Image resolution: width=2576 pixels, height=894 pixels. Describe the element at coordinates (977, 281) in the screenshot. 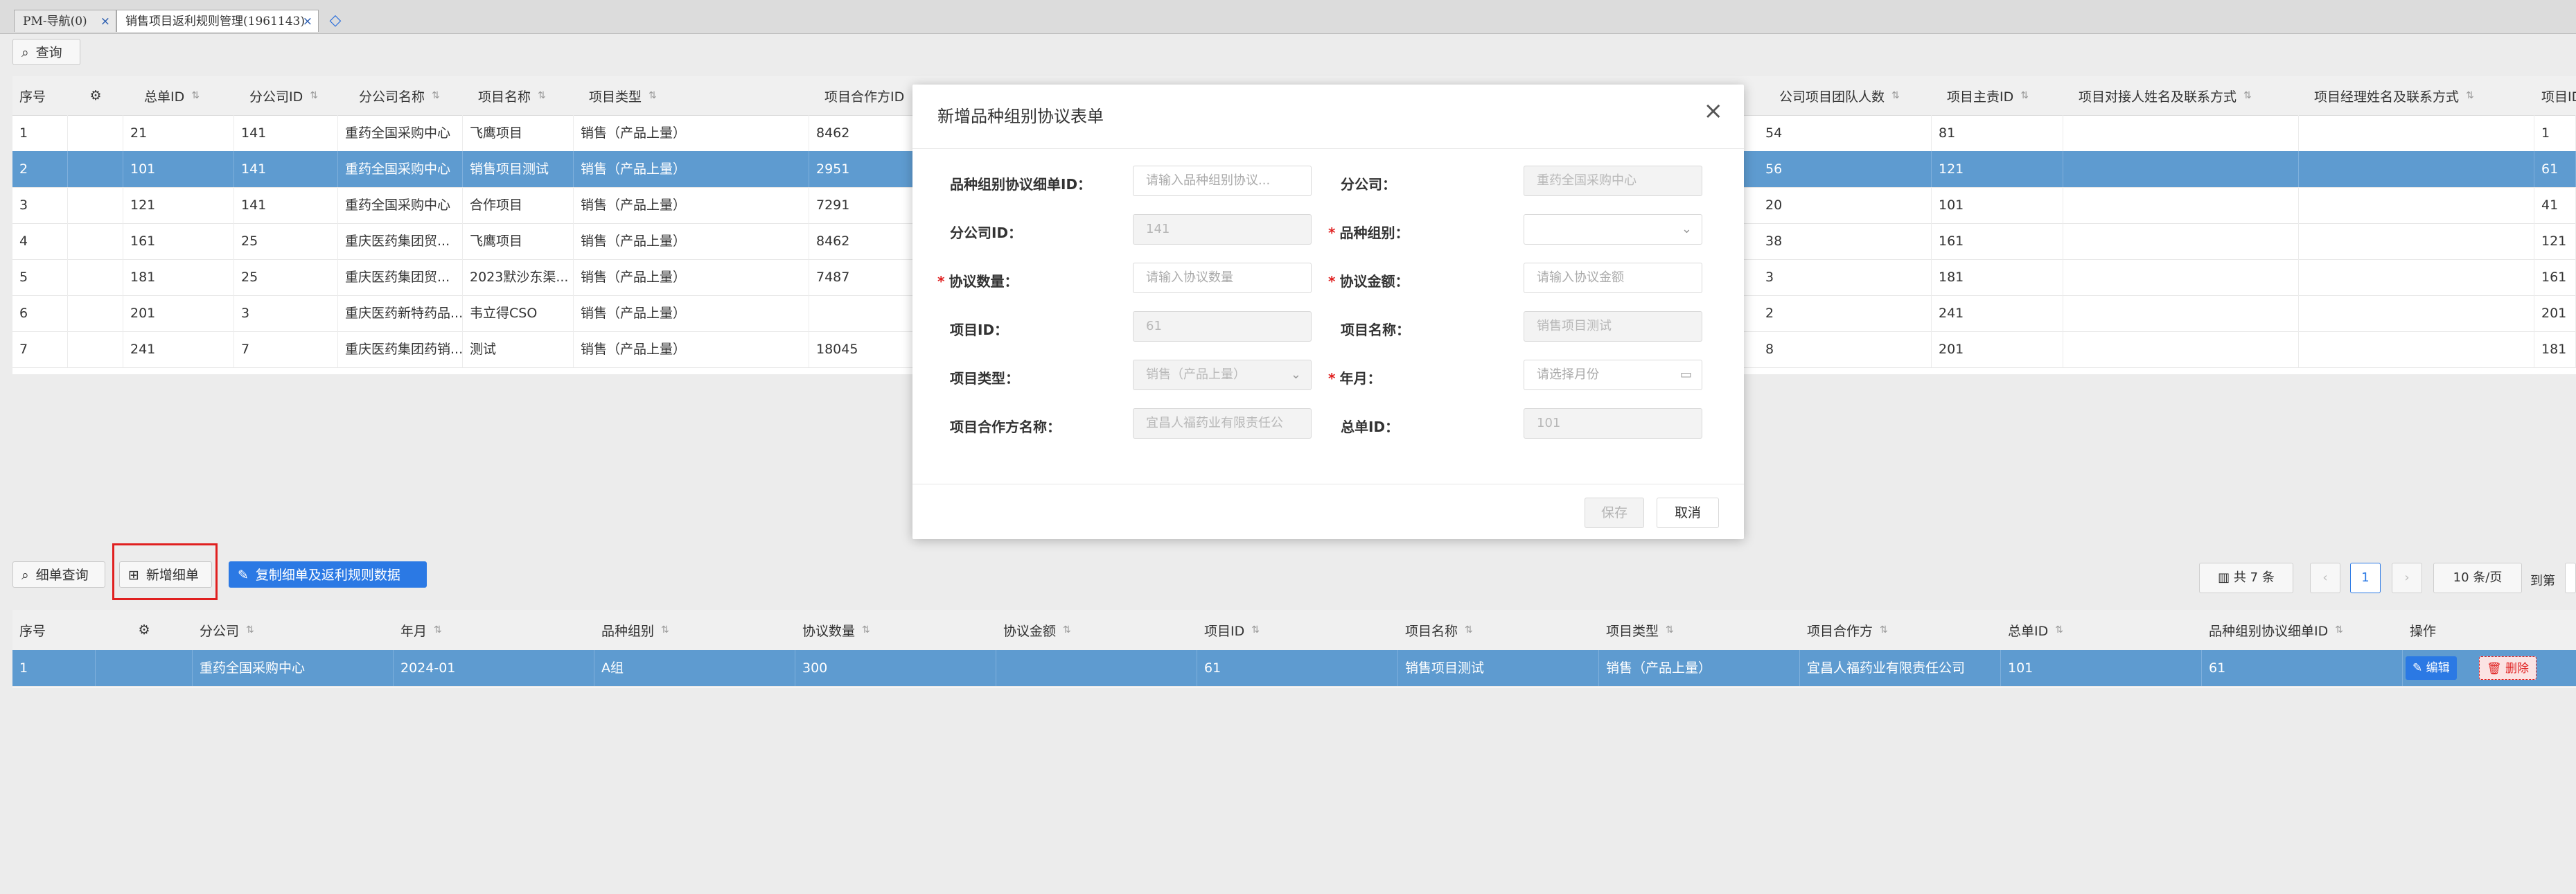

I see `qty-label: * 协议数量：` at that location.